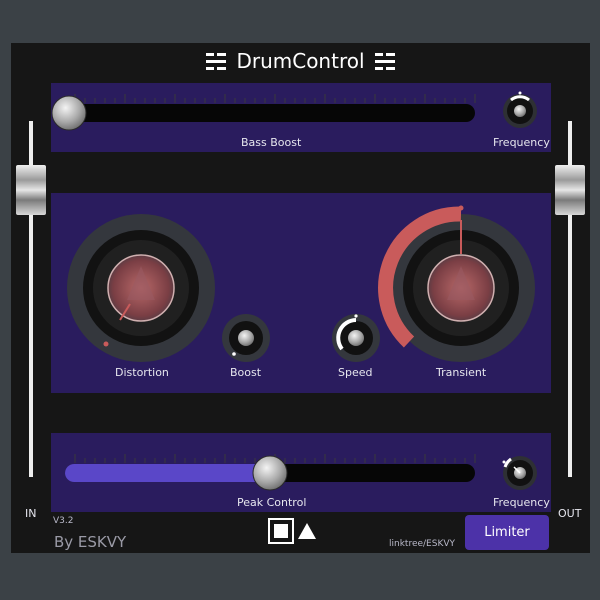 The width and height of the screenshot is (600, 600). Describe the element at coordinates (142, 372) in the screenshot. I see `distortion-label: Distortion` at that location.